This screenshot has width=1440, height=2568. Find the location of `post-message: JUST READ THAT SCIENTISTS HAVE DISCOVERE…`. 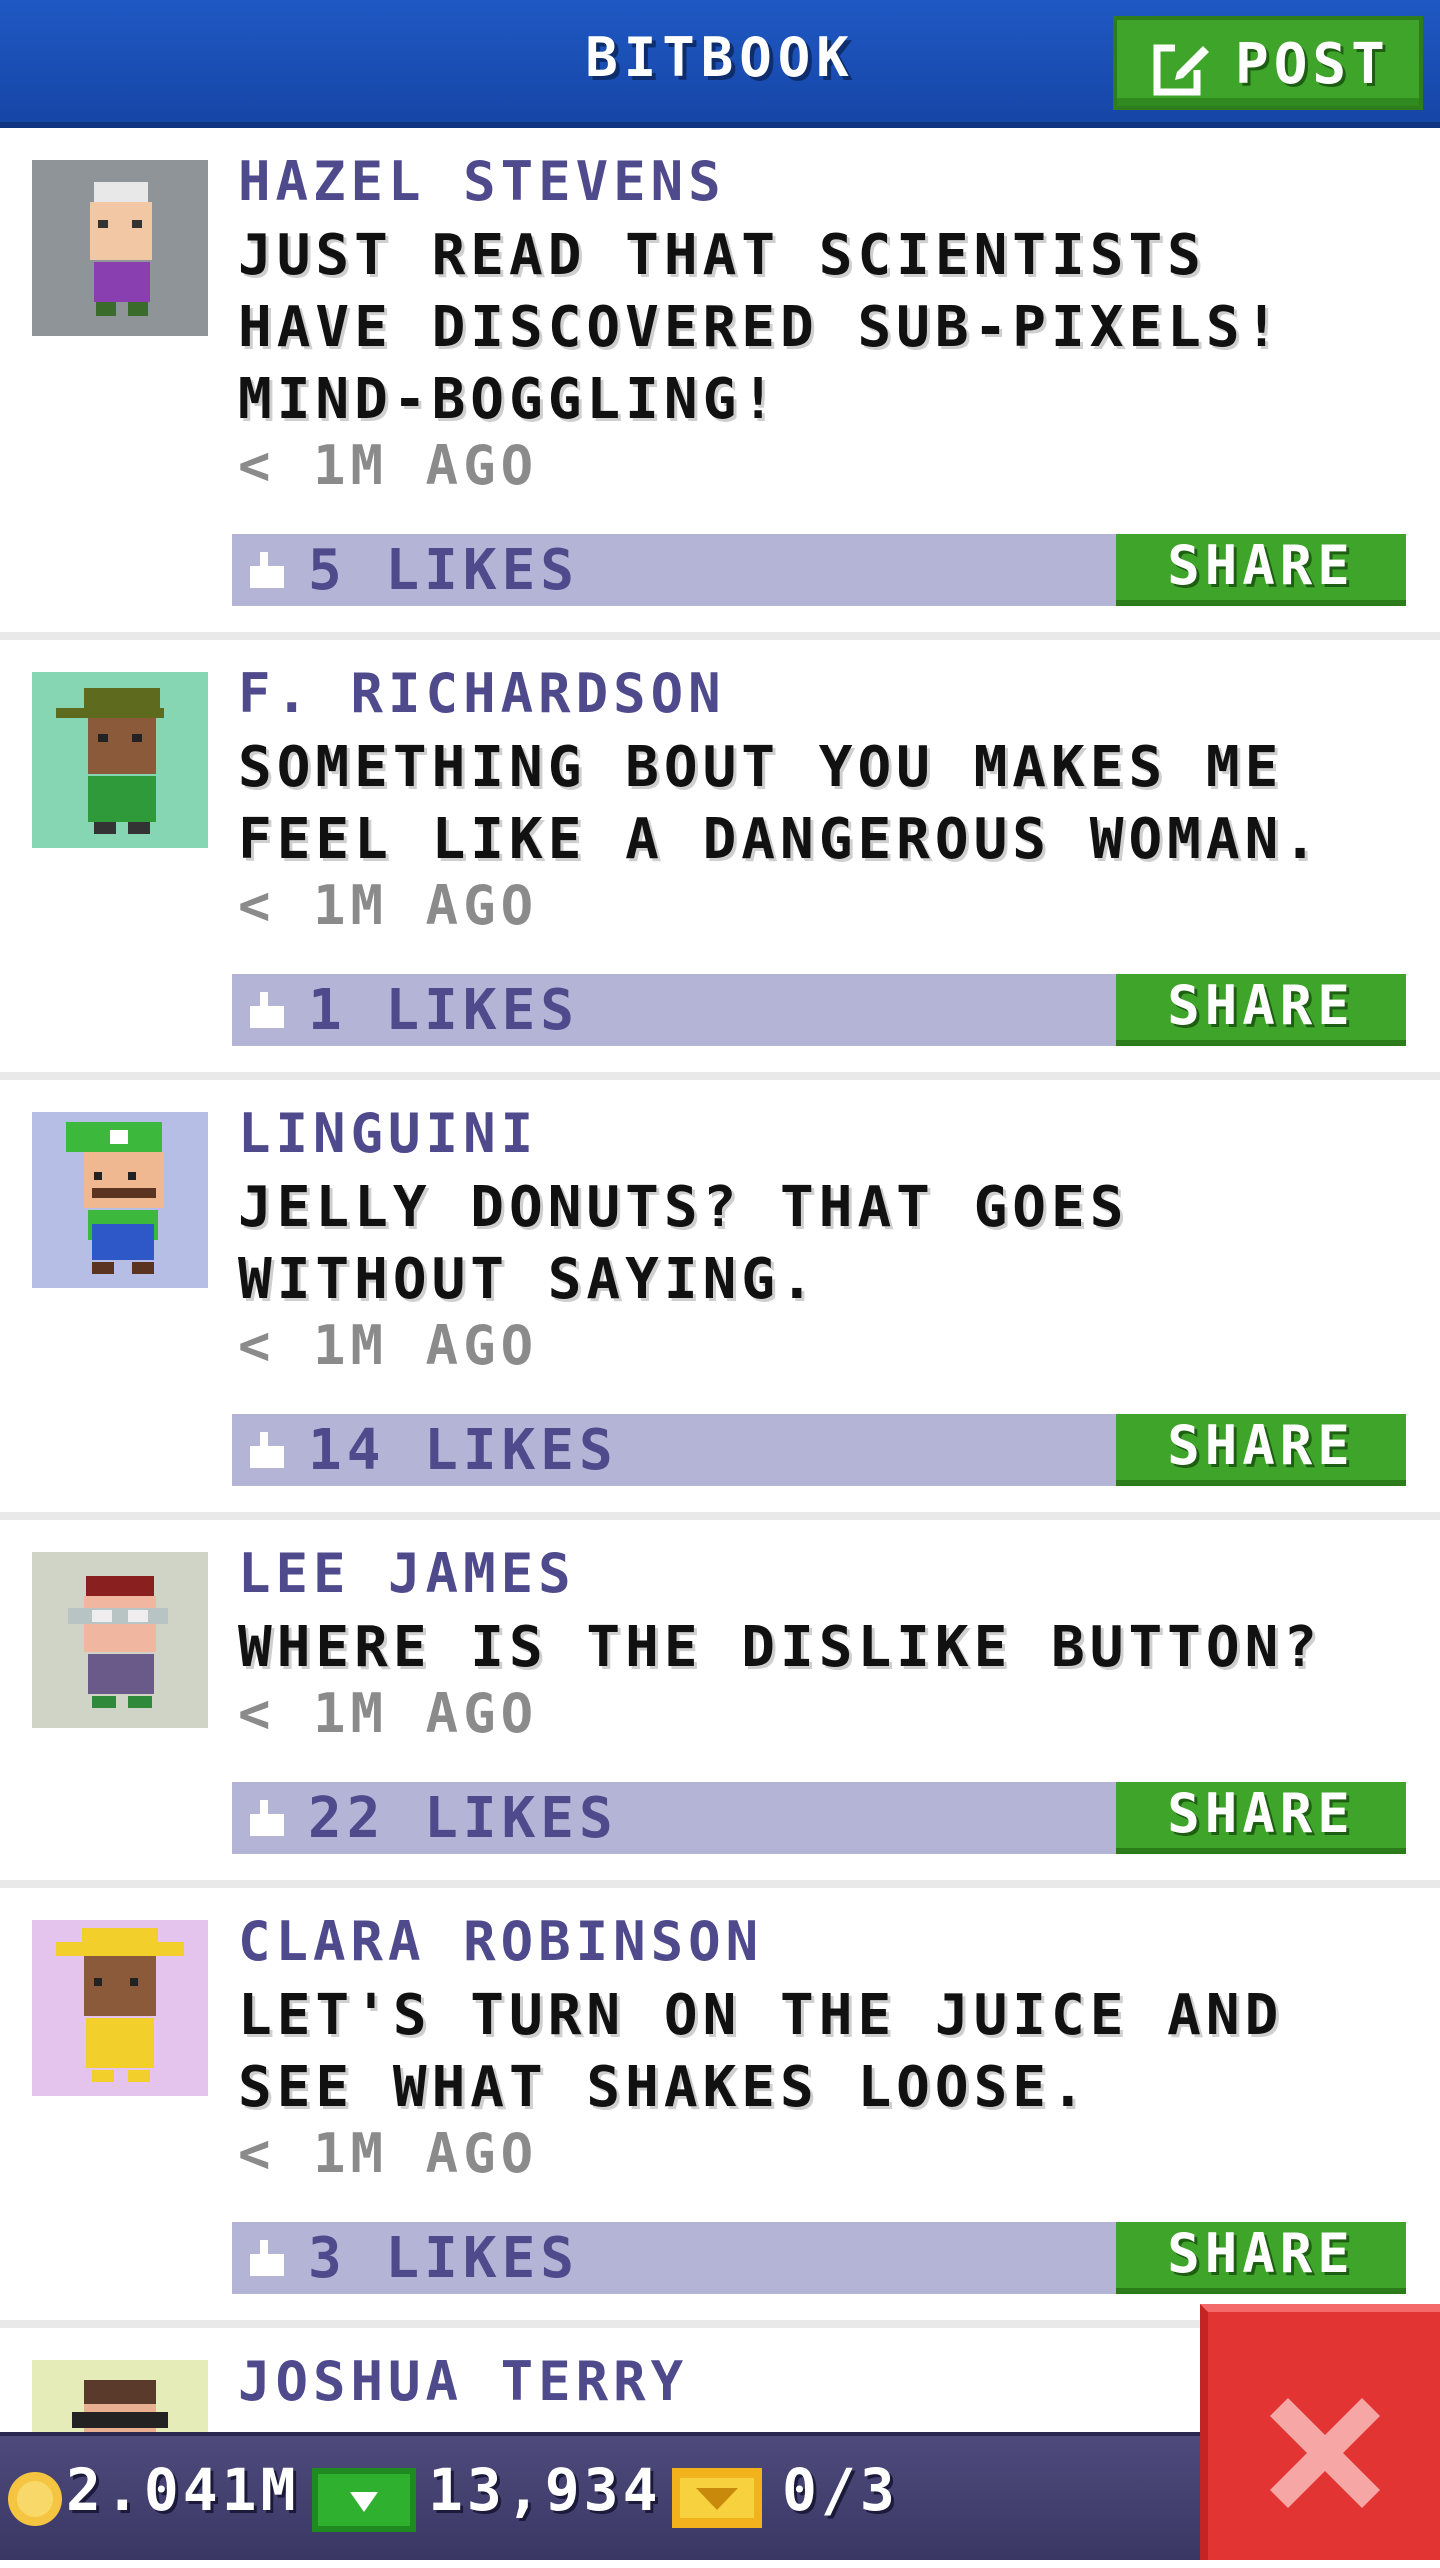

post-message: JUST READ THAT SCIENTISTS HAVE DISCOVERE… is located at coordinates (761, 327).